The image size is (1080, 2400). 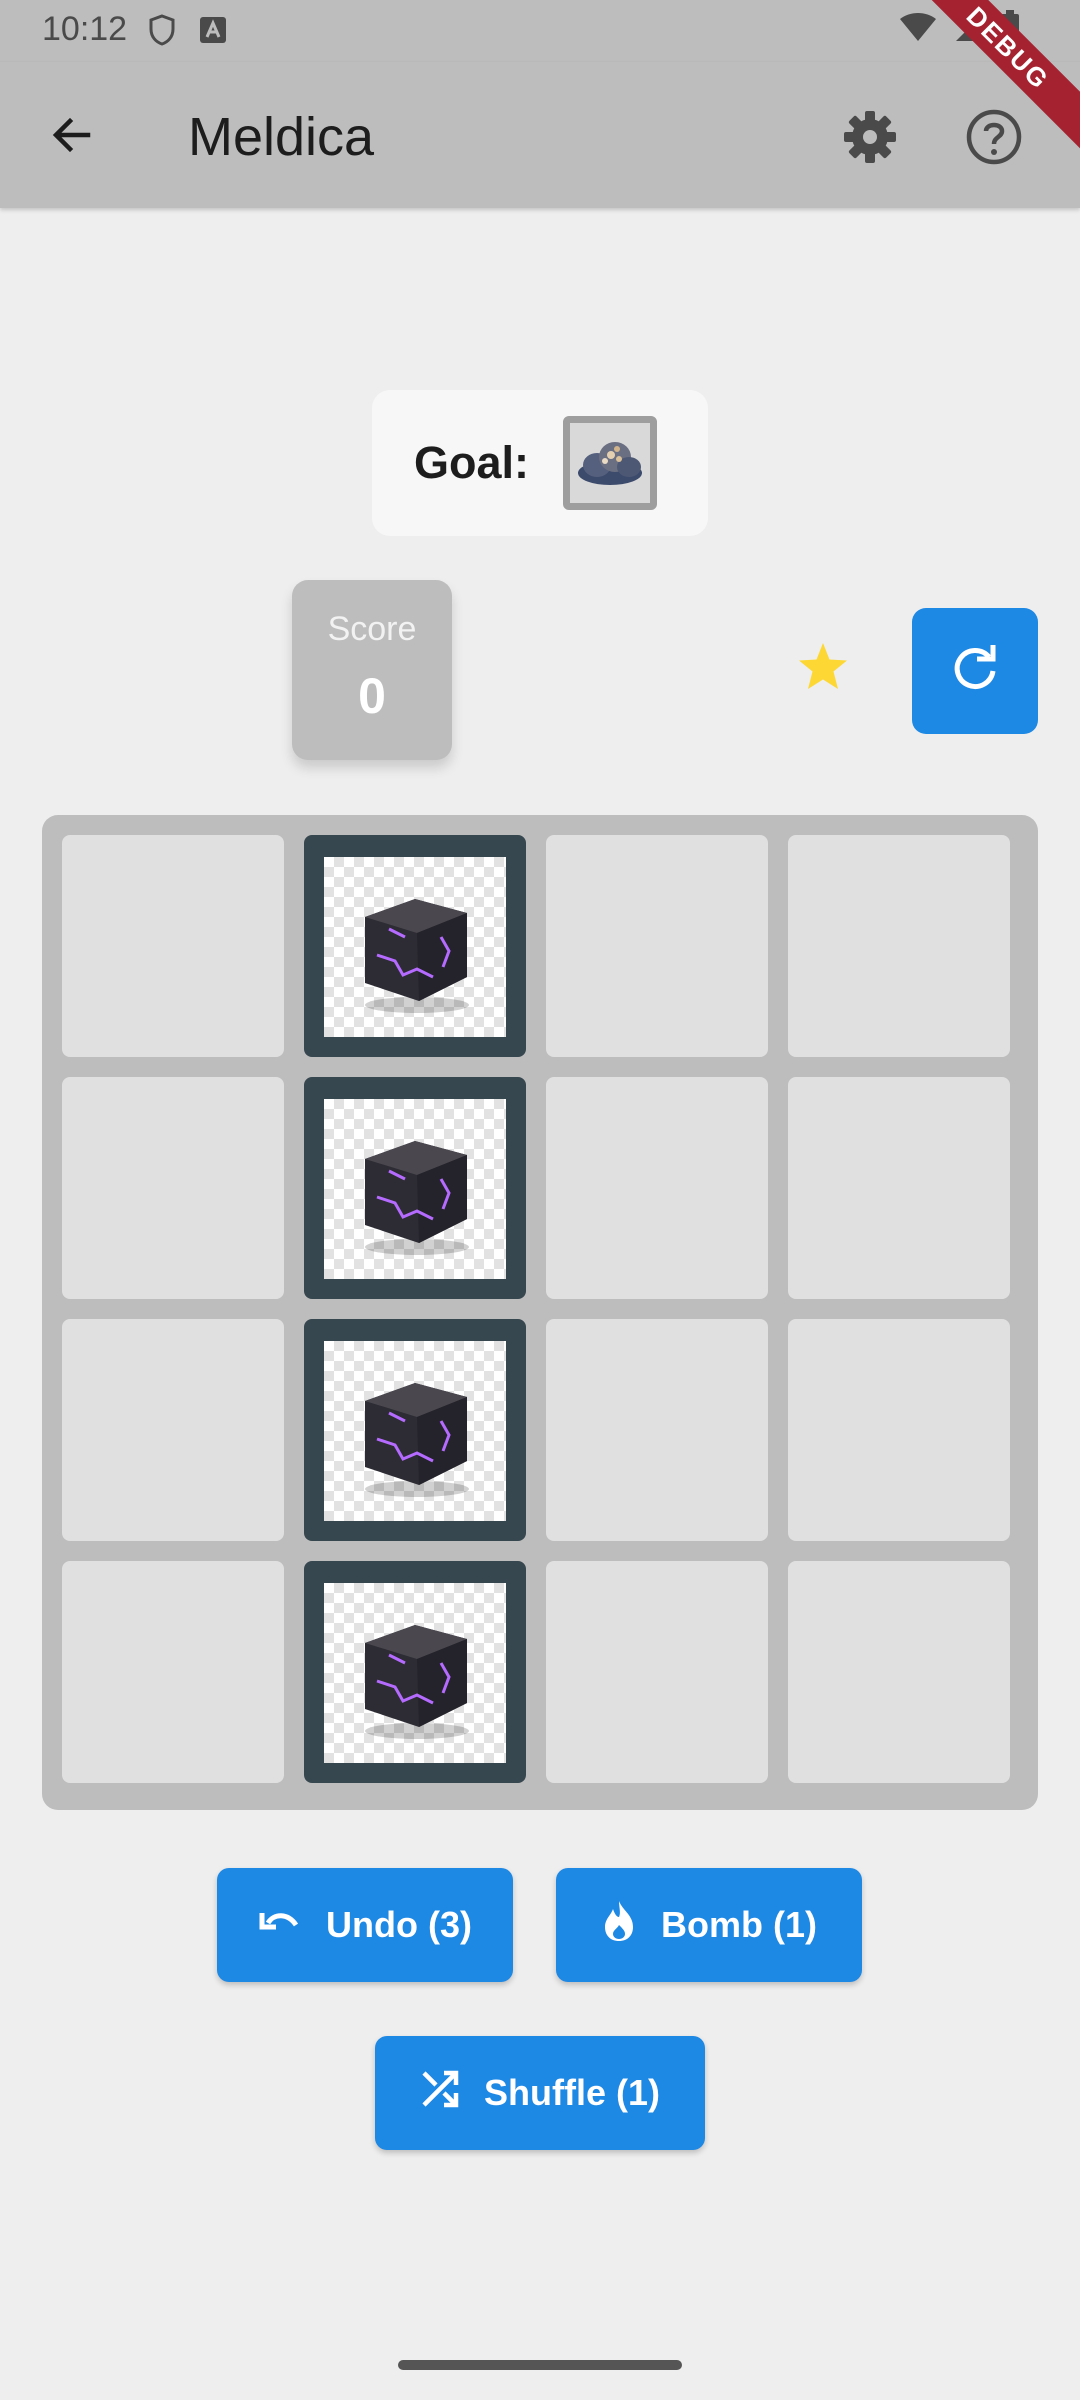 I want to click on refresh-icon, so click(x=975, y=671).